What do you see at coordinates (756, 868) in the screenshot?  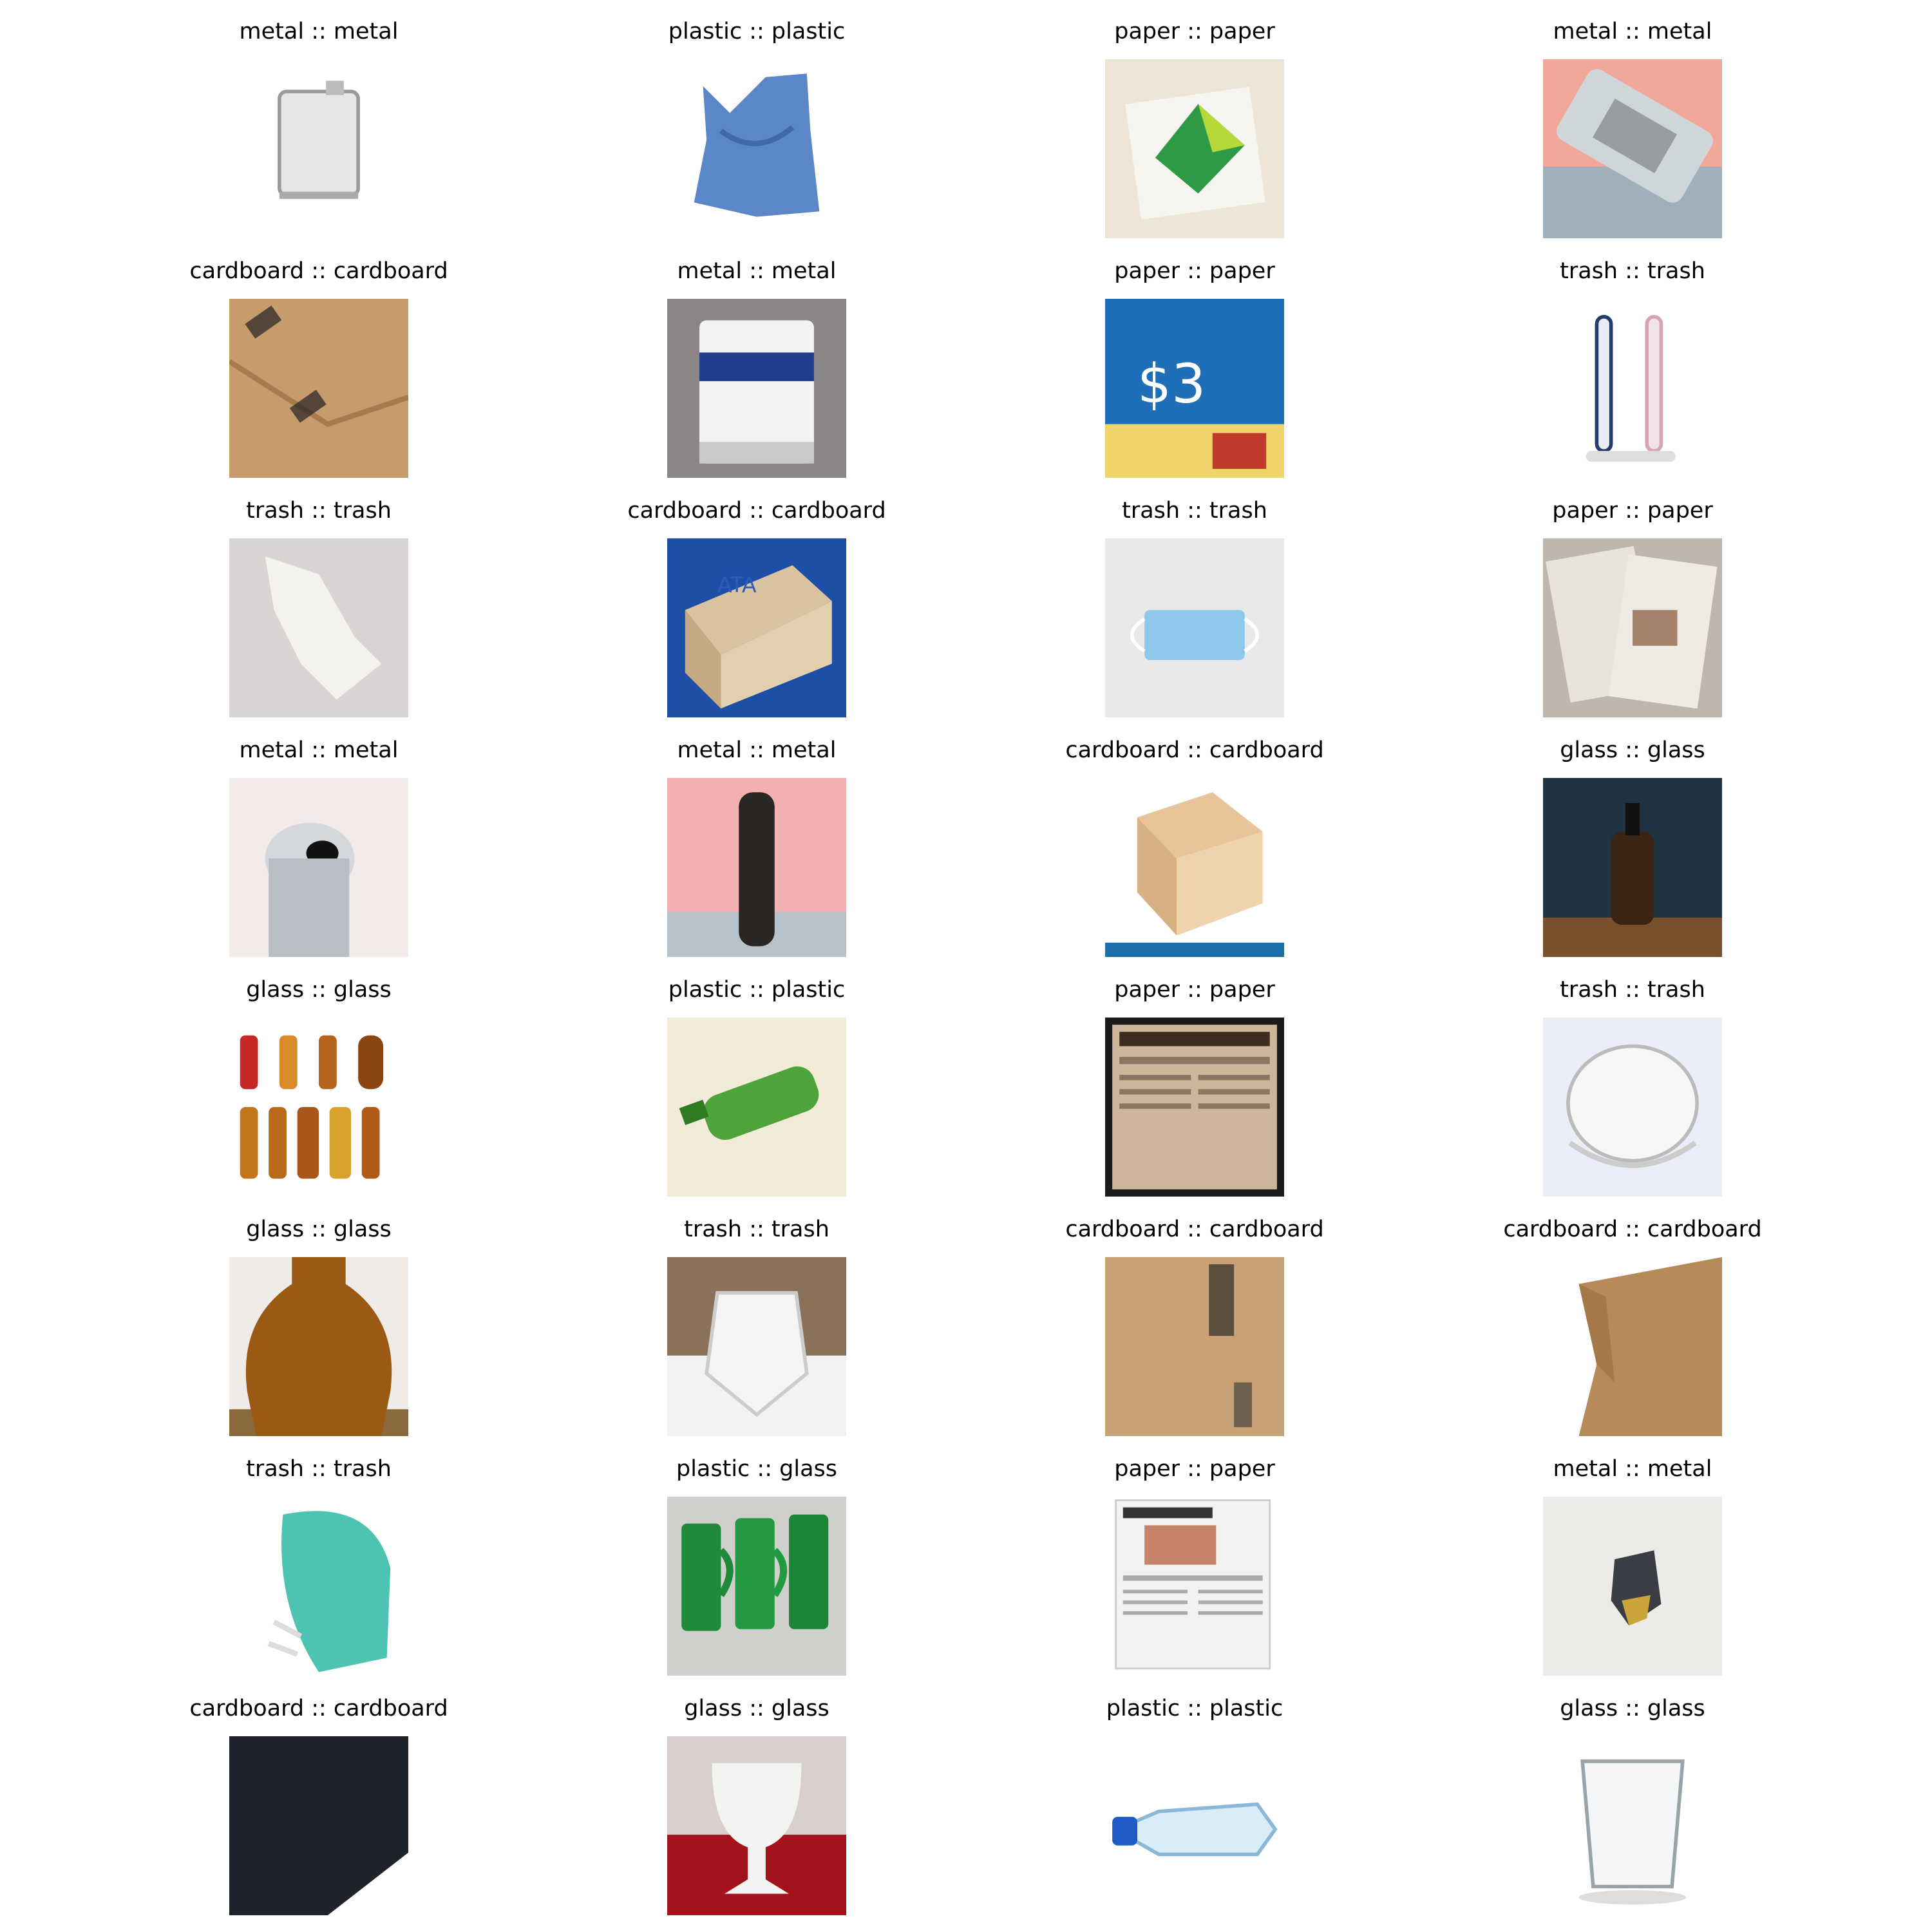 I see `aerosol-can-icon` at bounding box center [756, 868].